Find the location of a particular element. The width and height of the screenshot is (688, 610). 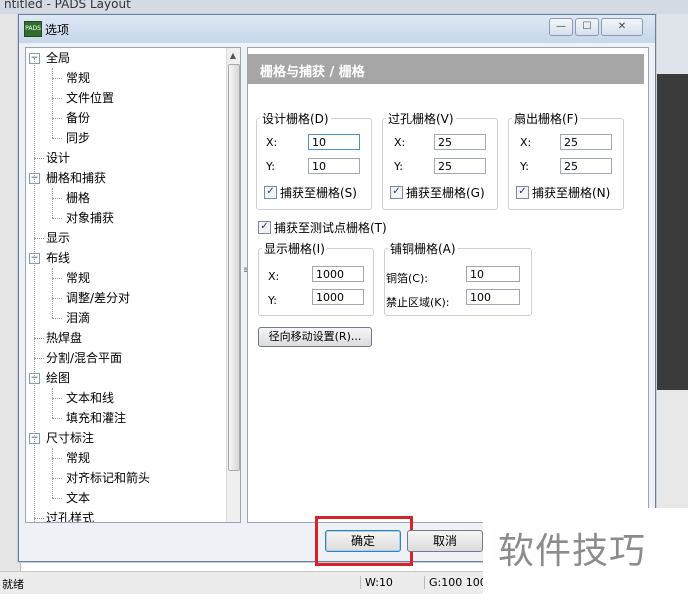

keepout-input: 100 is located at coordinates (493, 297).